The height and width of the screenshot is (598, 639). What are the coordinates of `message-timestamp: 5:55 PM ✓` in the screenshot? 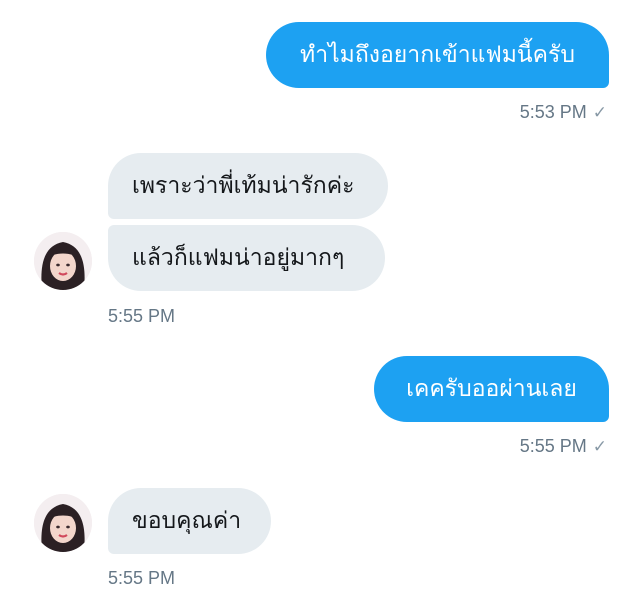 It's located at (563, 446).